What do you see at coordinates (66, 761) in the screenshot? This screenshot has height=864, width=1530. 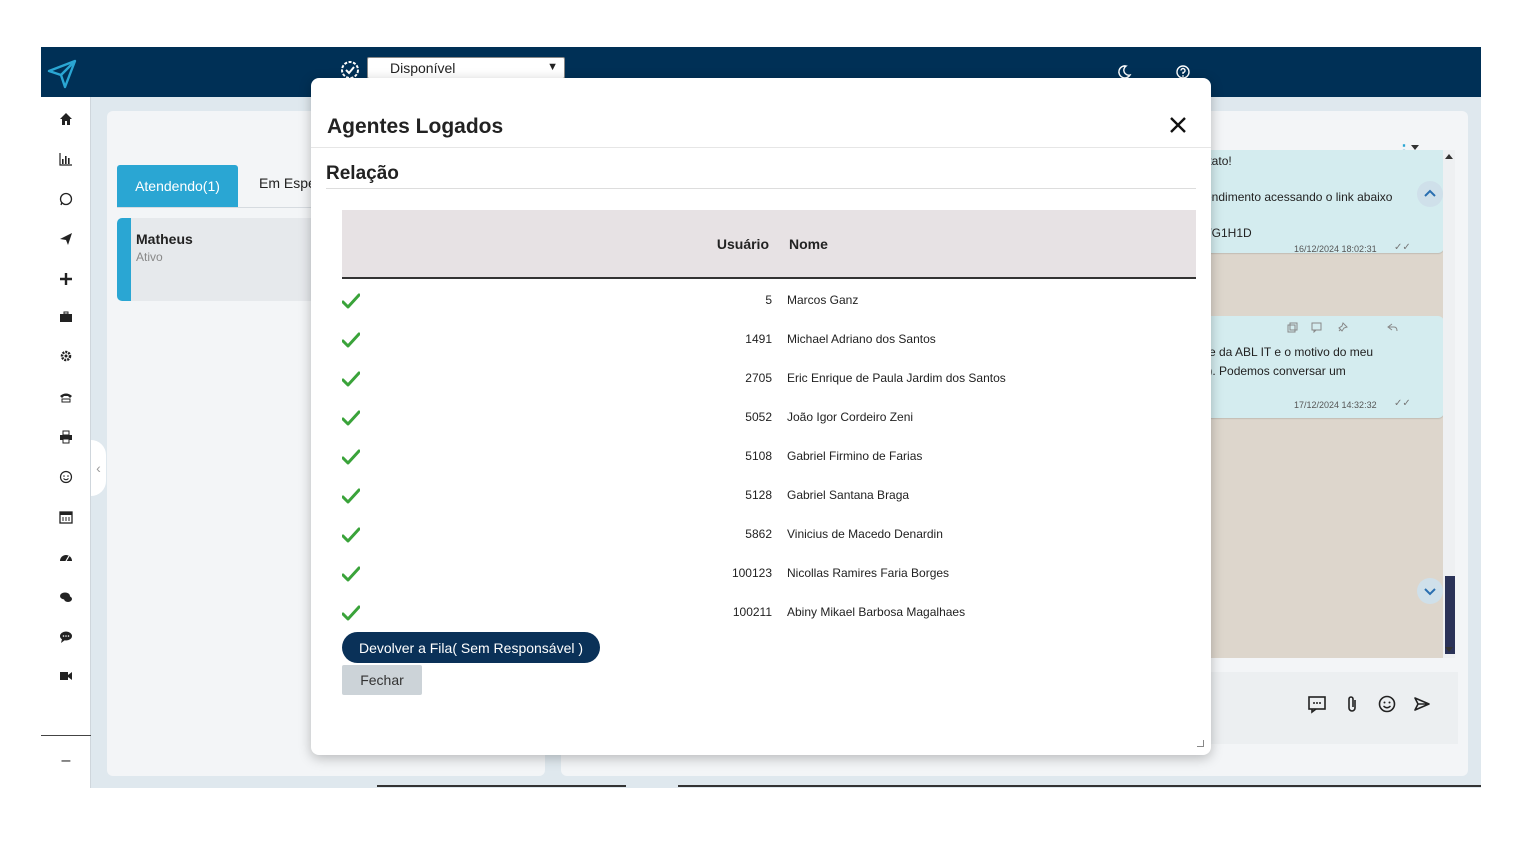 I see `minimize-sidebar-button: –` at bounding box center [66, 761].